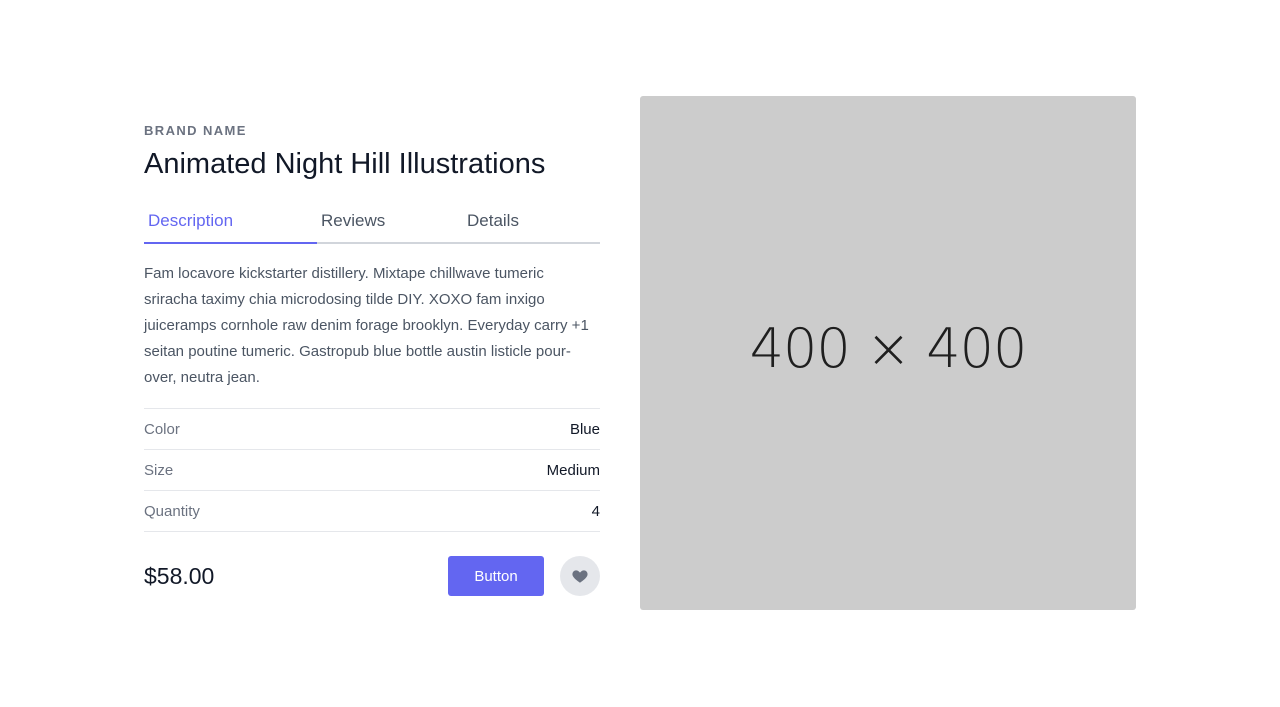 This screenshot has width=1280, height=707. I want to click on tab-details: Details, so click(531, 223).